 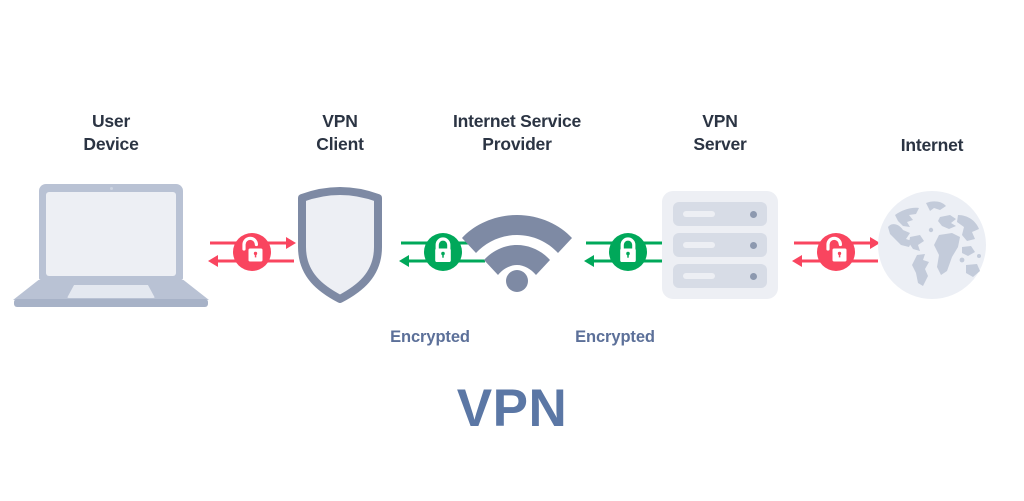 What do you see at coordinates (111, 303) in the screenshot?
I see `laptop-foot` at bounding box center [111, 303].